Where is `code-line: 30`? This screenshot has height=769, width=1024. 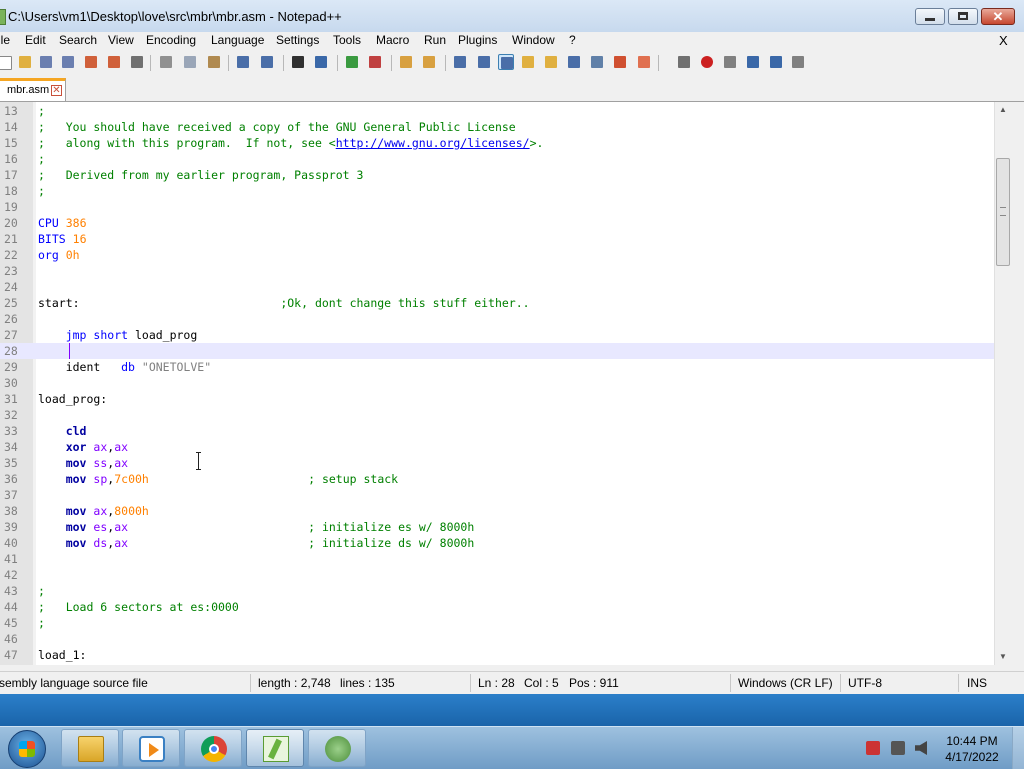 code-line: 30 is located at coordinates (497, 383).